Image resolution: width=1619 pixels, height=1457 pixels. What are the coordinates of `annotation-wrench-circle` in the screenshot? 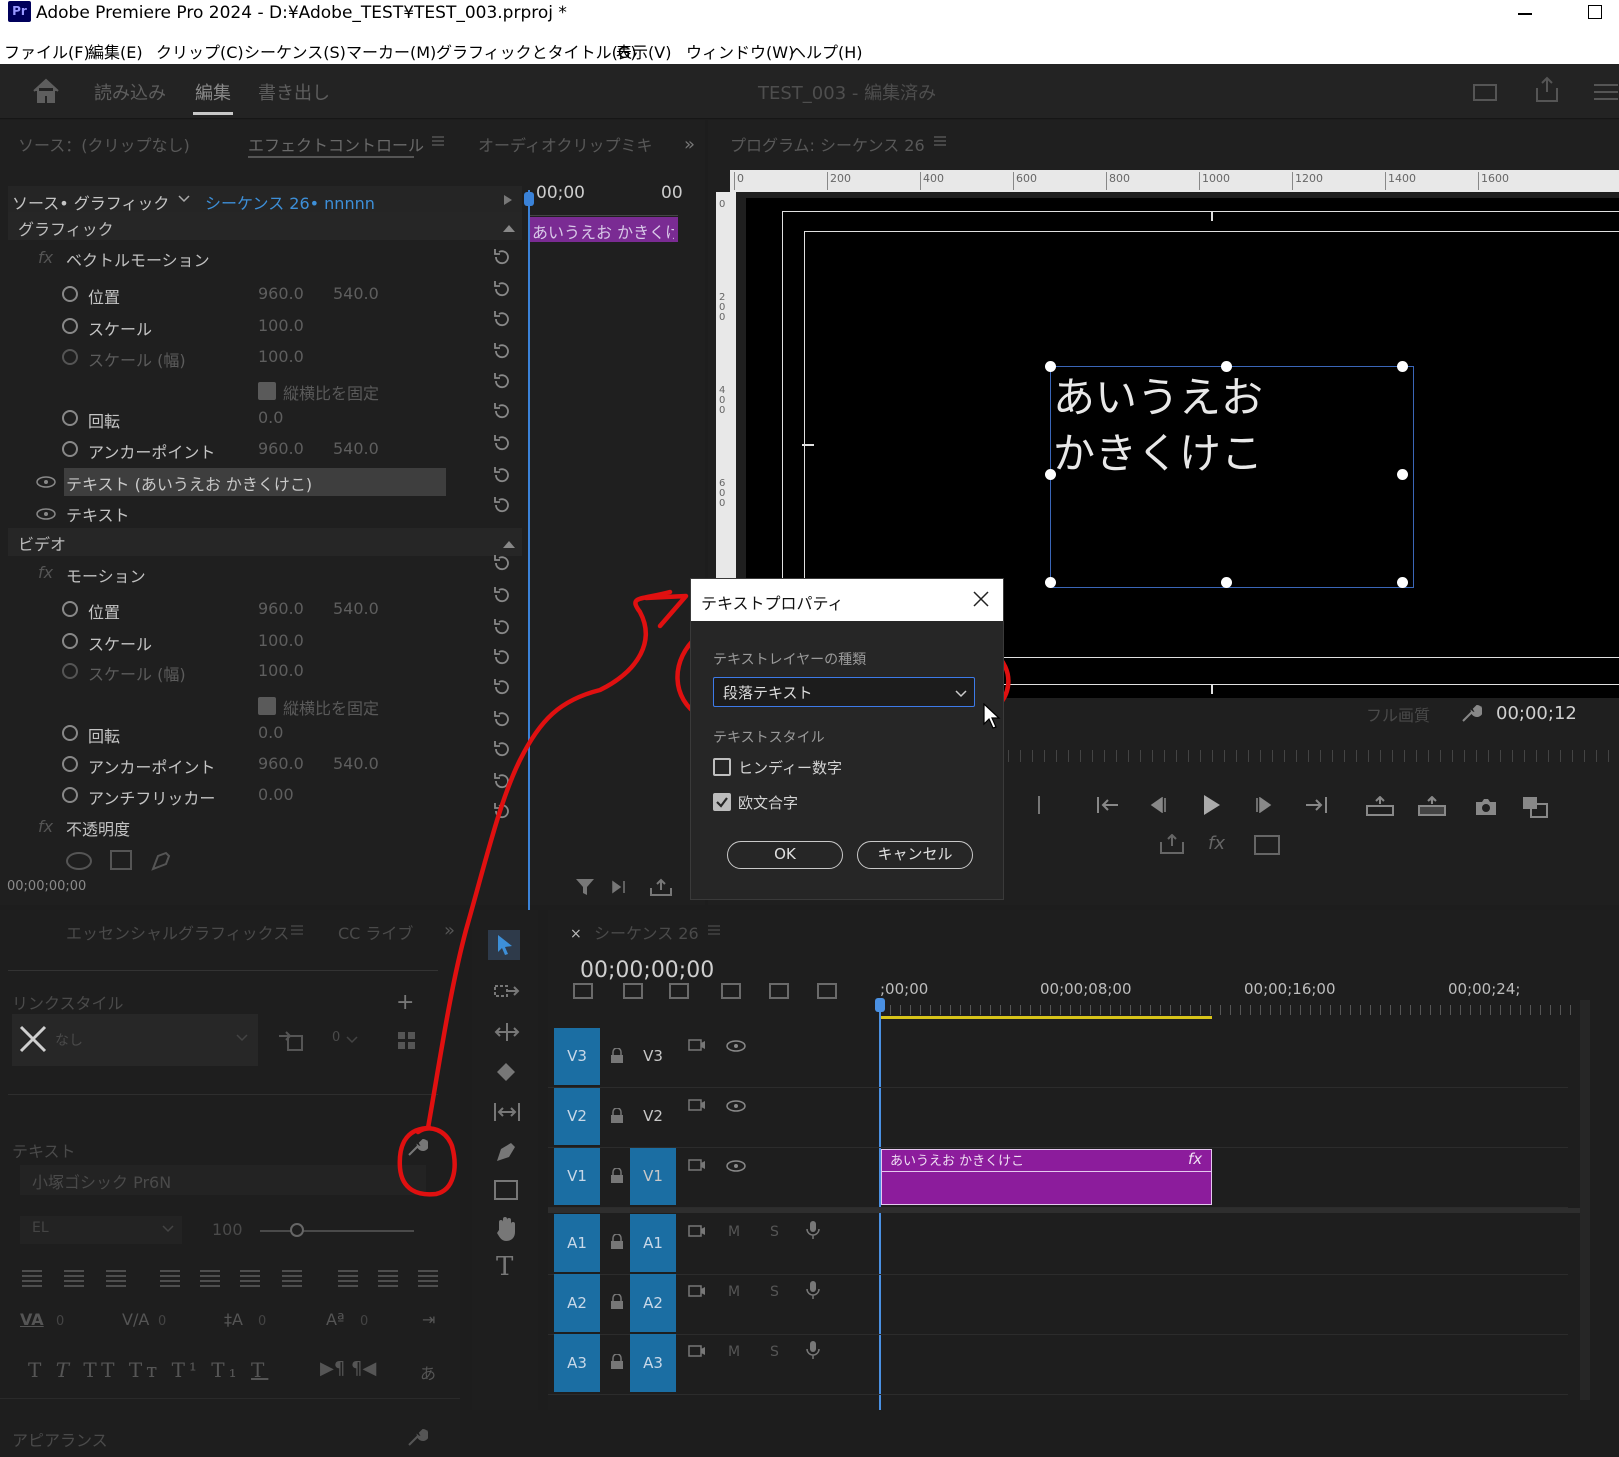 It's located at (427, 1161).